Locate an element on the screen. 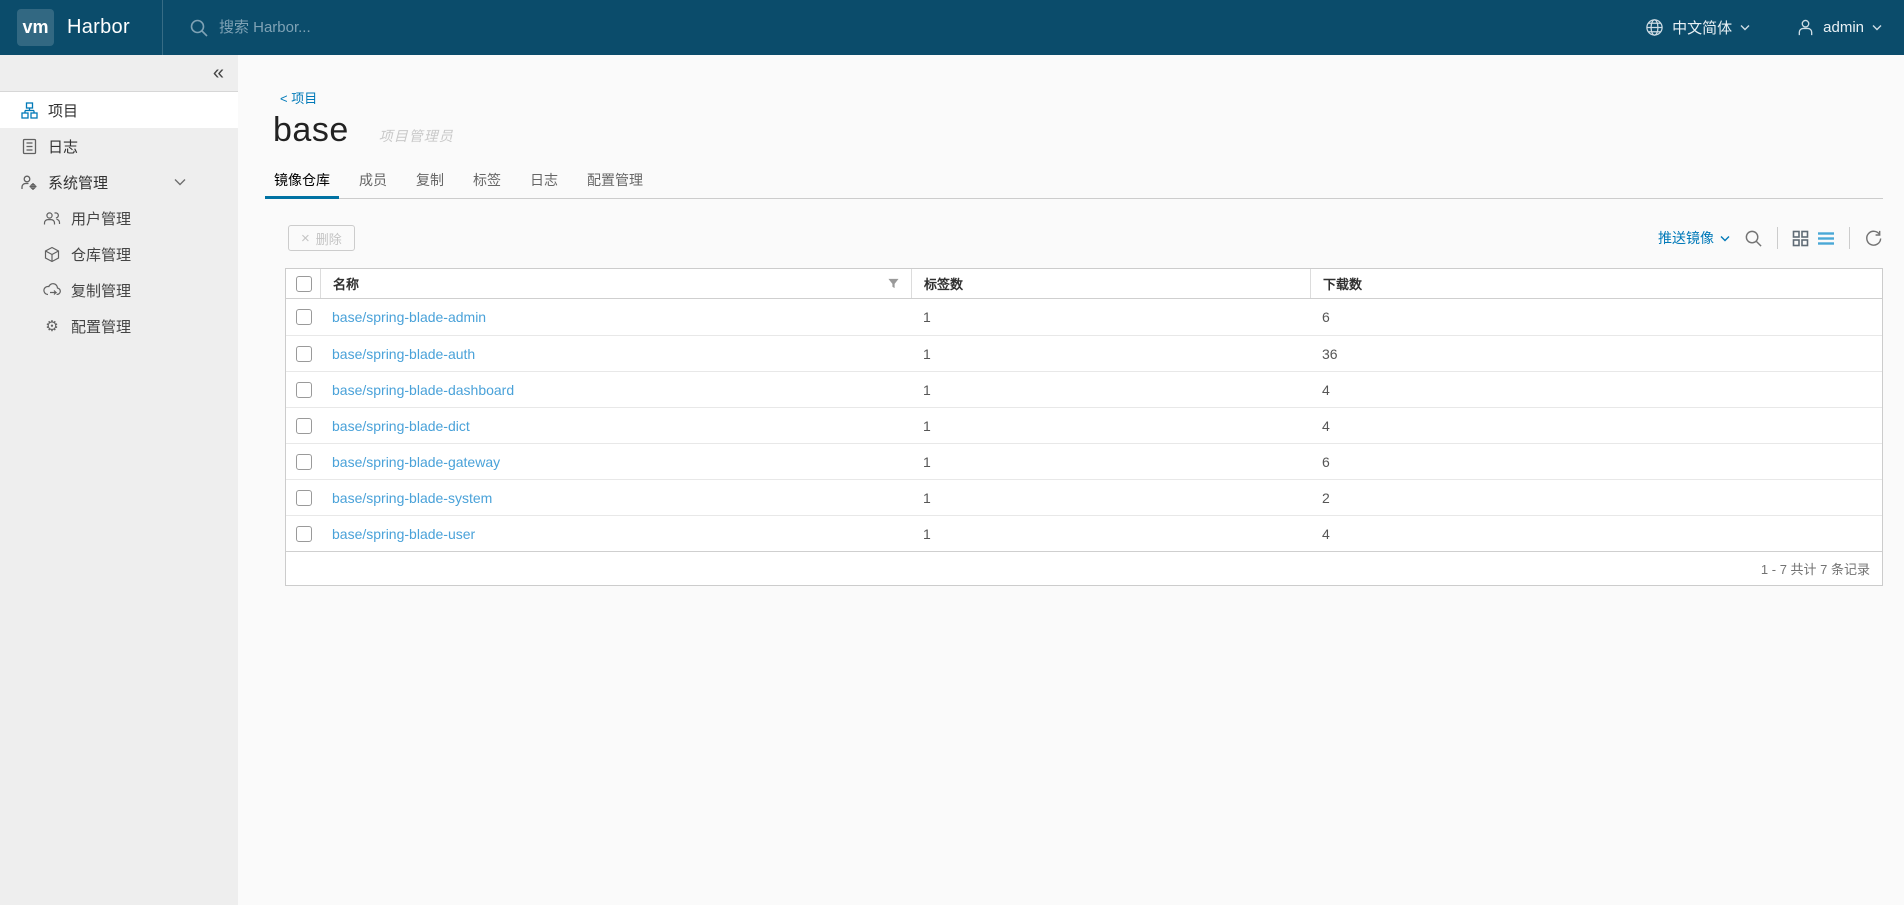 This screenshot has width=1904, height=905. collapse-sidebar-icon: « is located at coordinates (218, 73).